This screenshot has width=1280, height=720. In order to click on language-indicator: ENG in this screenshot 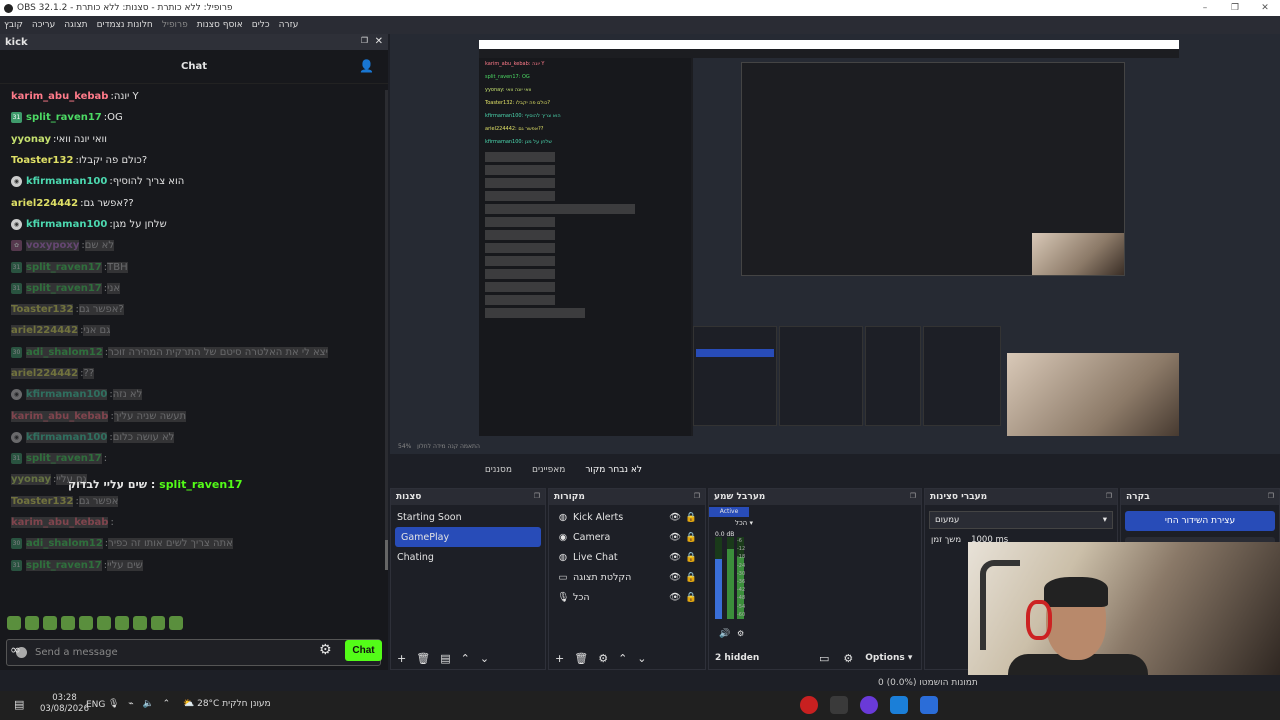, I will do `click(95, 705)`.